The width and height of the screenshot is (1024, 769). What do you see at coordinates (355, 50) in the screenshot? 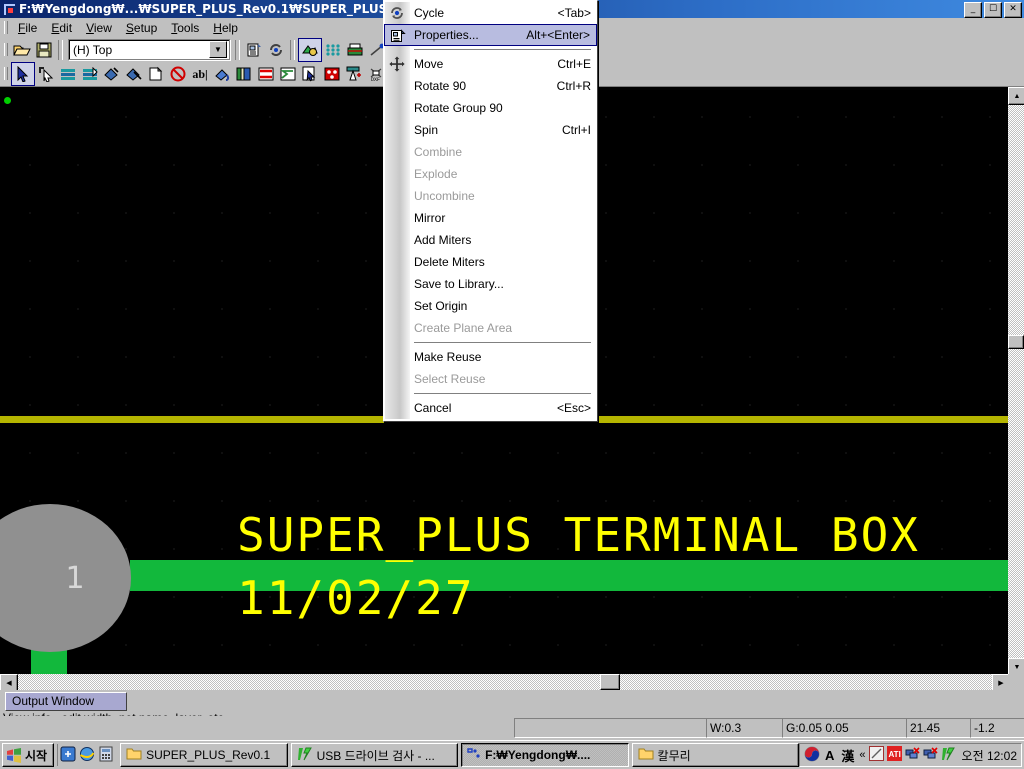
I see `component-place-icon` at bounding box center [355, 50].